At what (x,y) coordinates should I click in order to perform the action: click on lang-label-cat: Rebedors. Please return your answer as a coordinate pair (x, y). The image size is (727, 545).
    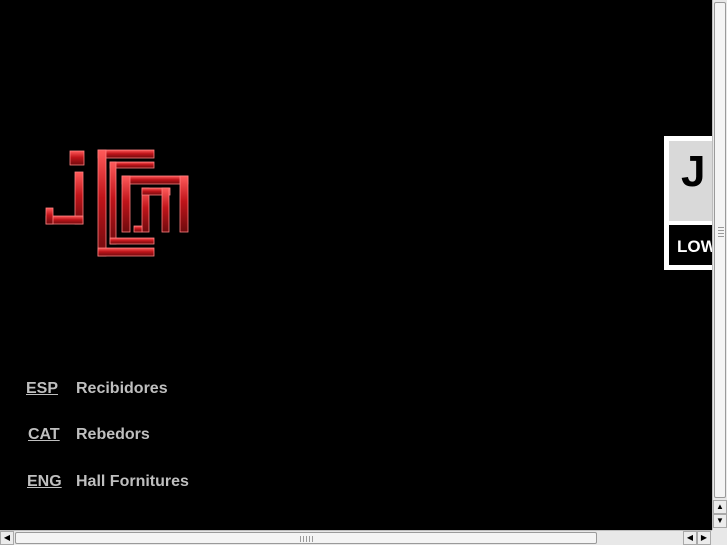
    Looking at the image, I should click on (113, 434).